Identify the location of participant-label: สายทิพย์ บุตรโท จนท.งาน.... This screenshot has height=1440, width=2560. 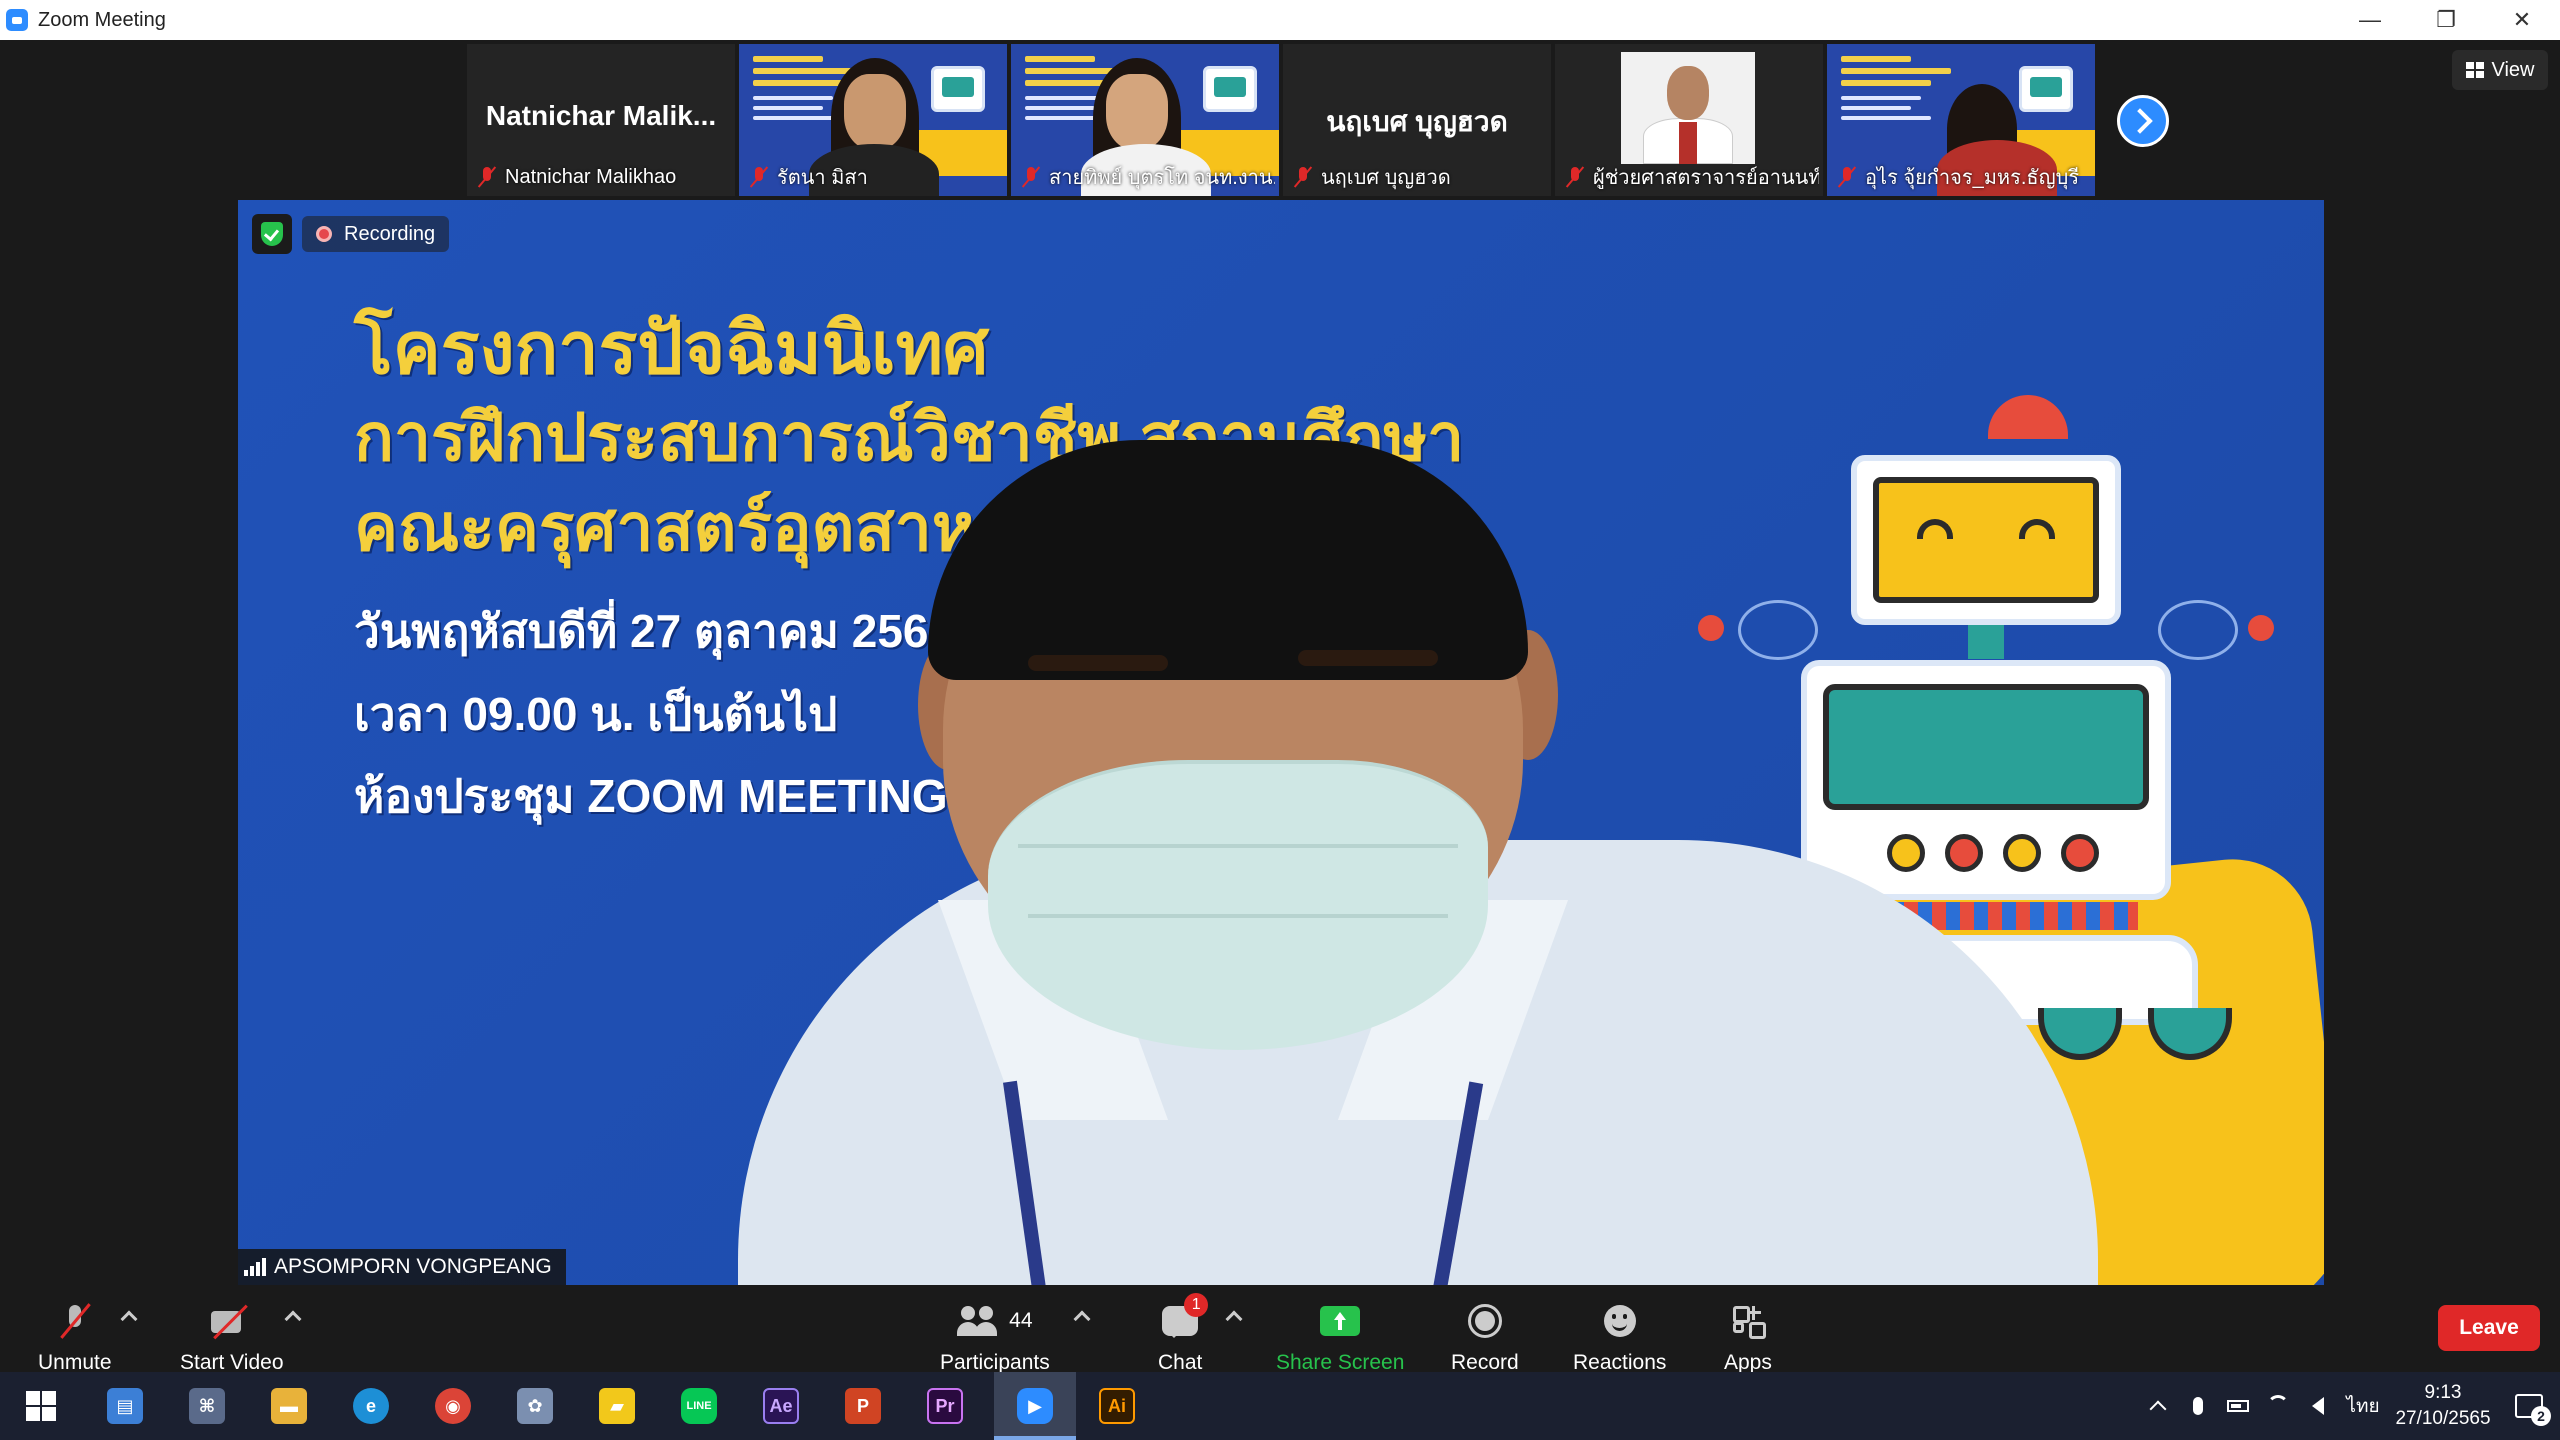
(1145, 177).